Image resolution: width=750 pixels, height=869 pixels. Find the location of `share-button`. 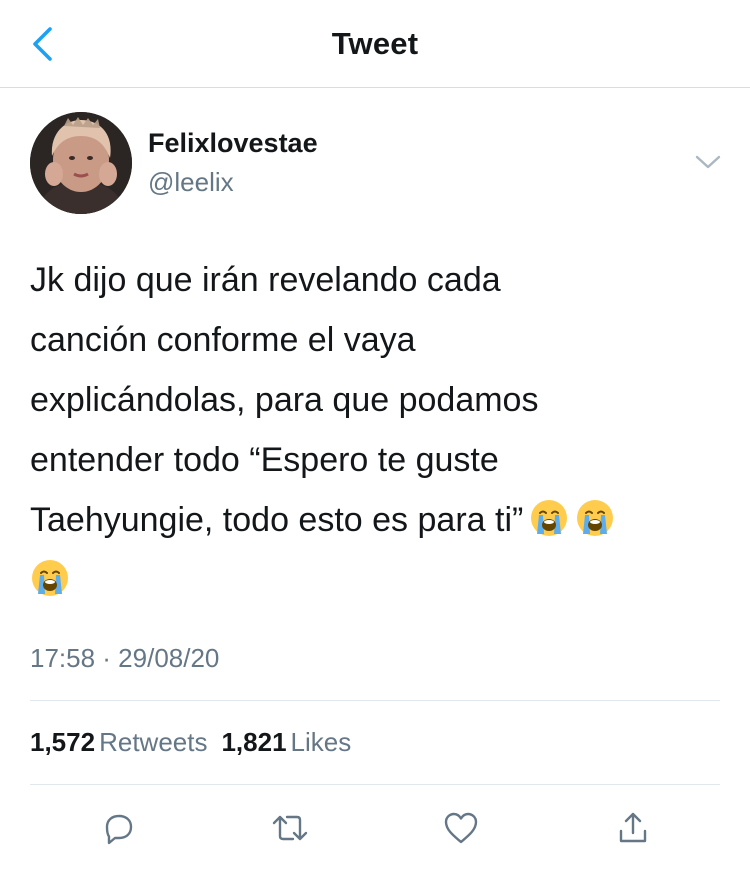

share-button is located at coordinates (633, 828).